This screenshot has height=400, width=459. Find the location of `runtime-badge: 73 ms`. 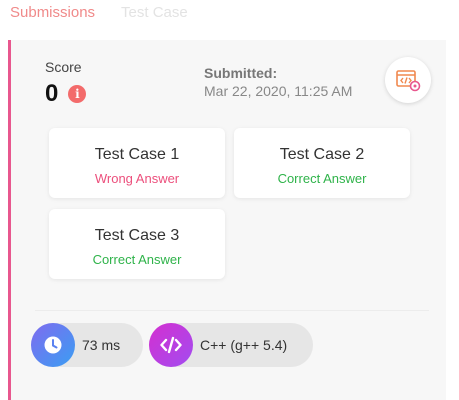

runtime-badge: 73 ms is located at coordinates (87, 345).